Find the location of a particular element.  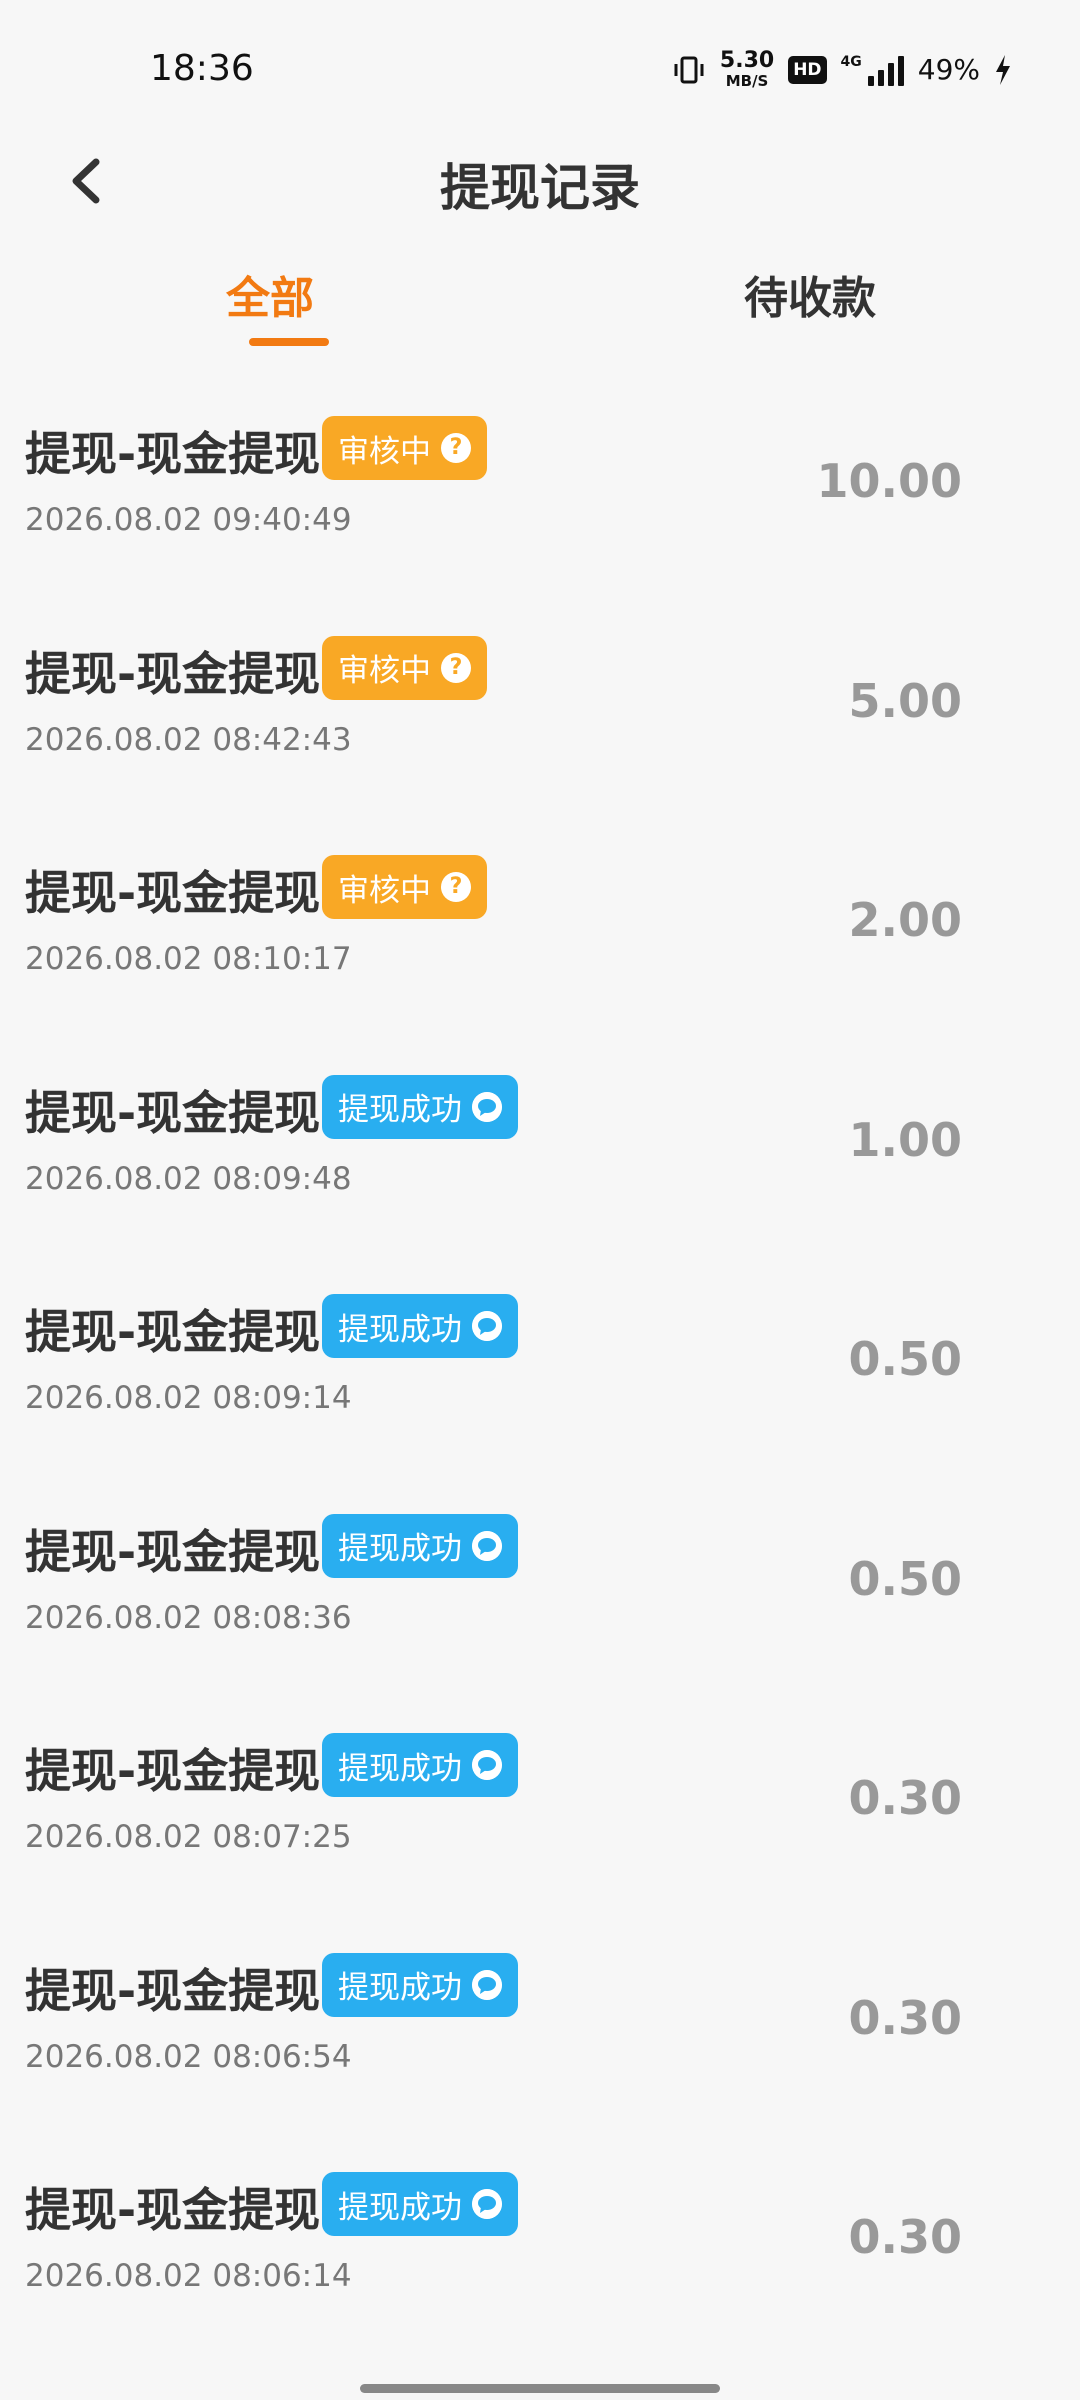

status-time: 18:36 is located at coordinates (202, 68).